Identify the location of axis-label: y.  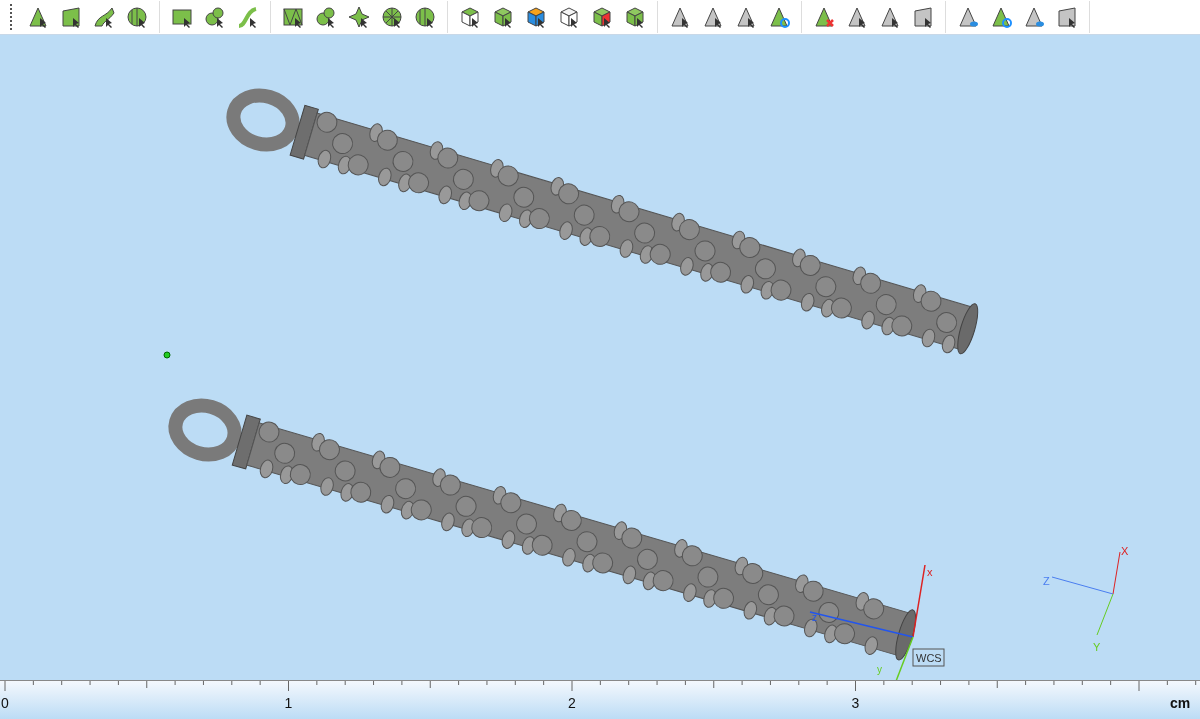
(879, 669).